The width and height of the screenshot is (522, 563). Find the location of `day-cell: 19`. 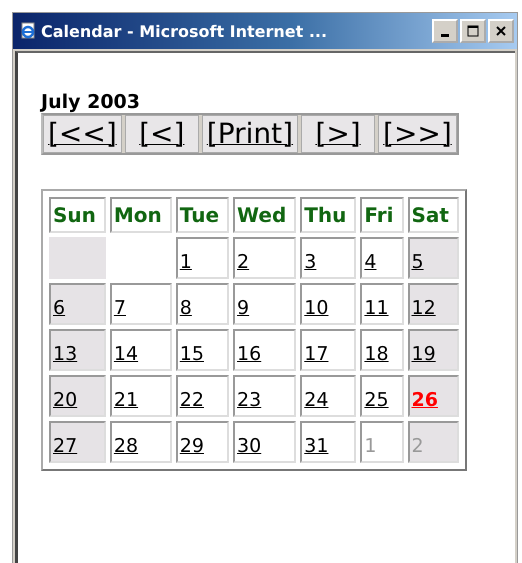

day-cell: 19 is located at coordinates (433, 350).